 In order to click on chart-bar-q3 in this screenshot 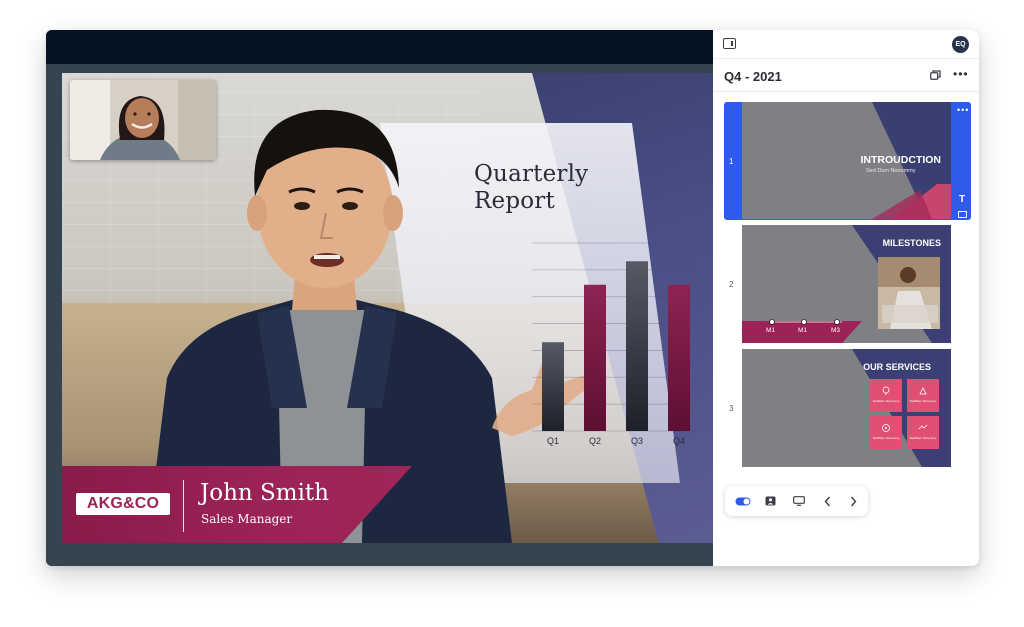, I will do `click(637, 346)`.